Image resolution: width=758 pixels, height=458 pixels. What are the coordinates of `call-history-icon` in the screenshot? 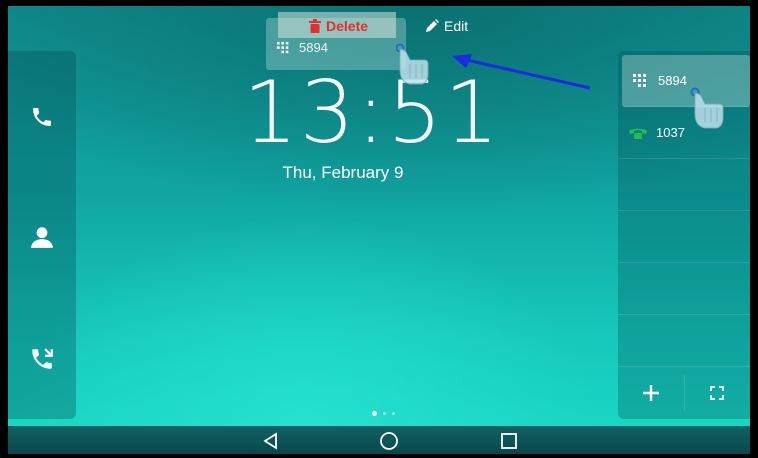 It's located at (42, 358).